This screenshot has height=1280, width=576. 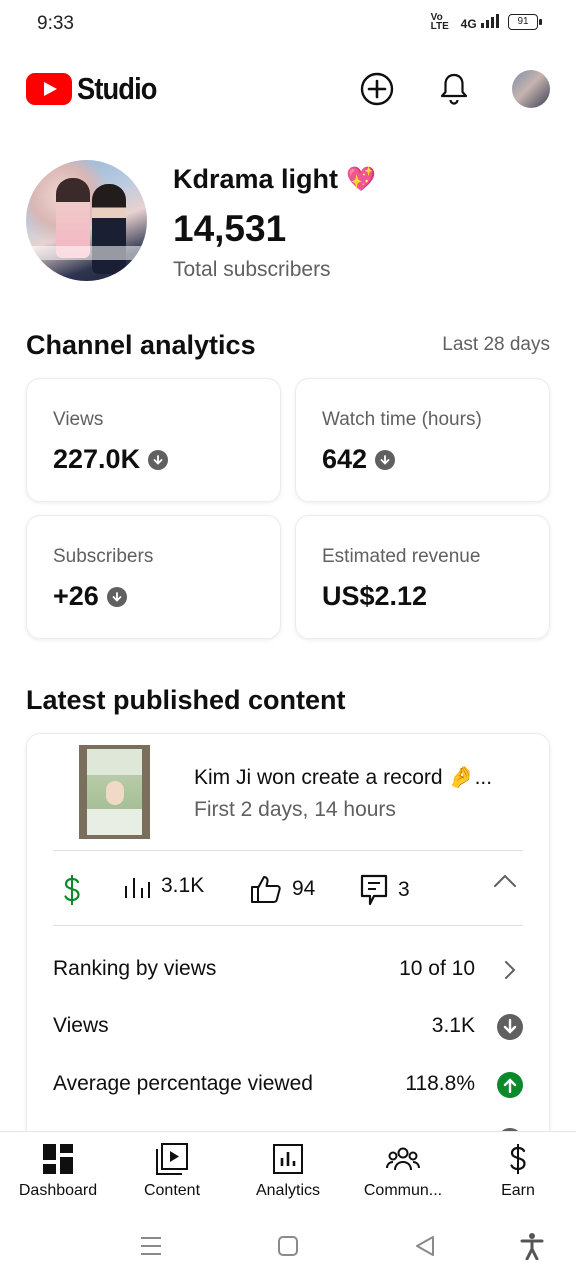 What do you see at coordinates (288, 925) in the screenshot?
I see `divider` at bounding box center [288, 925].